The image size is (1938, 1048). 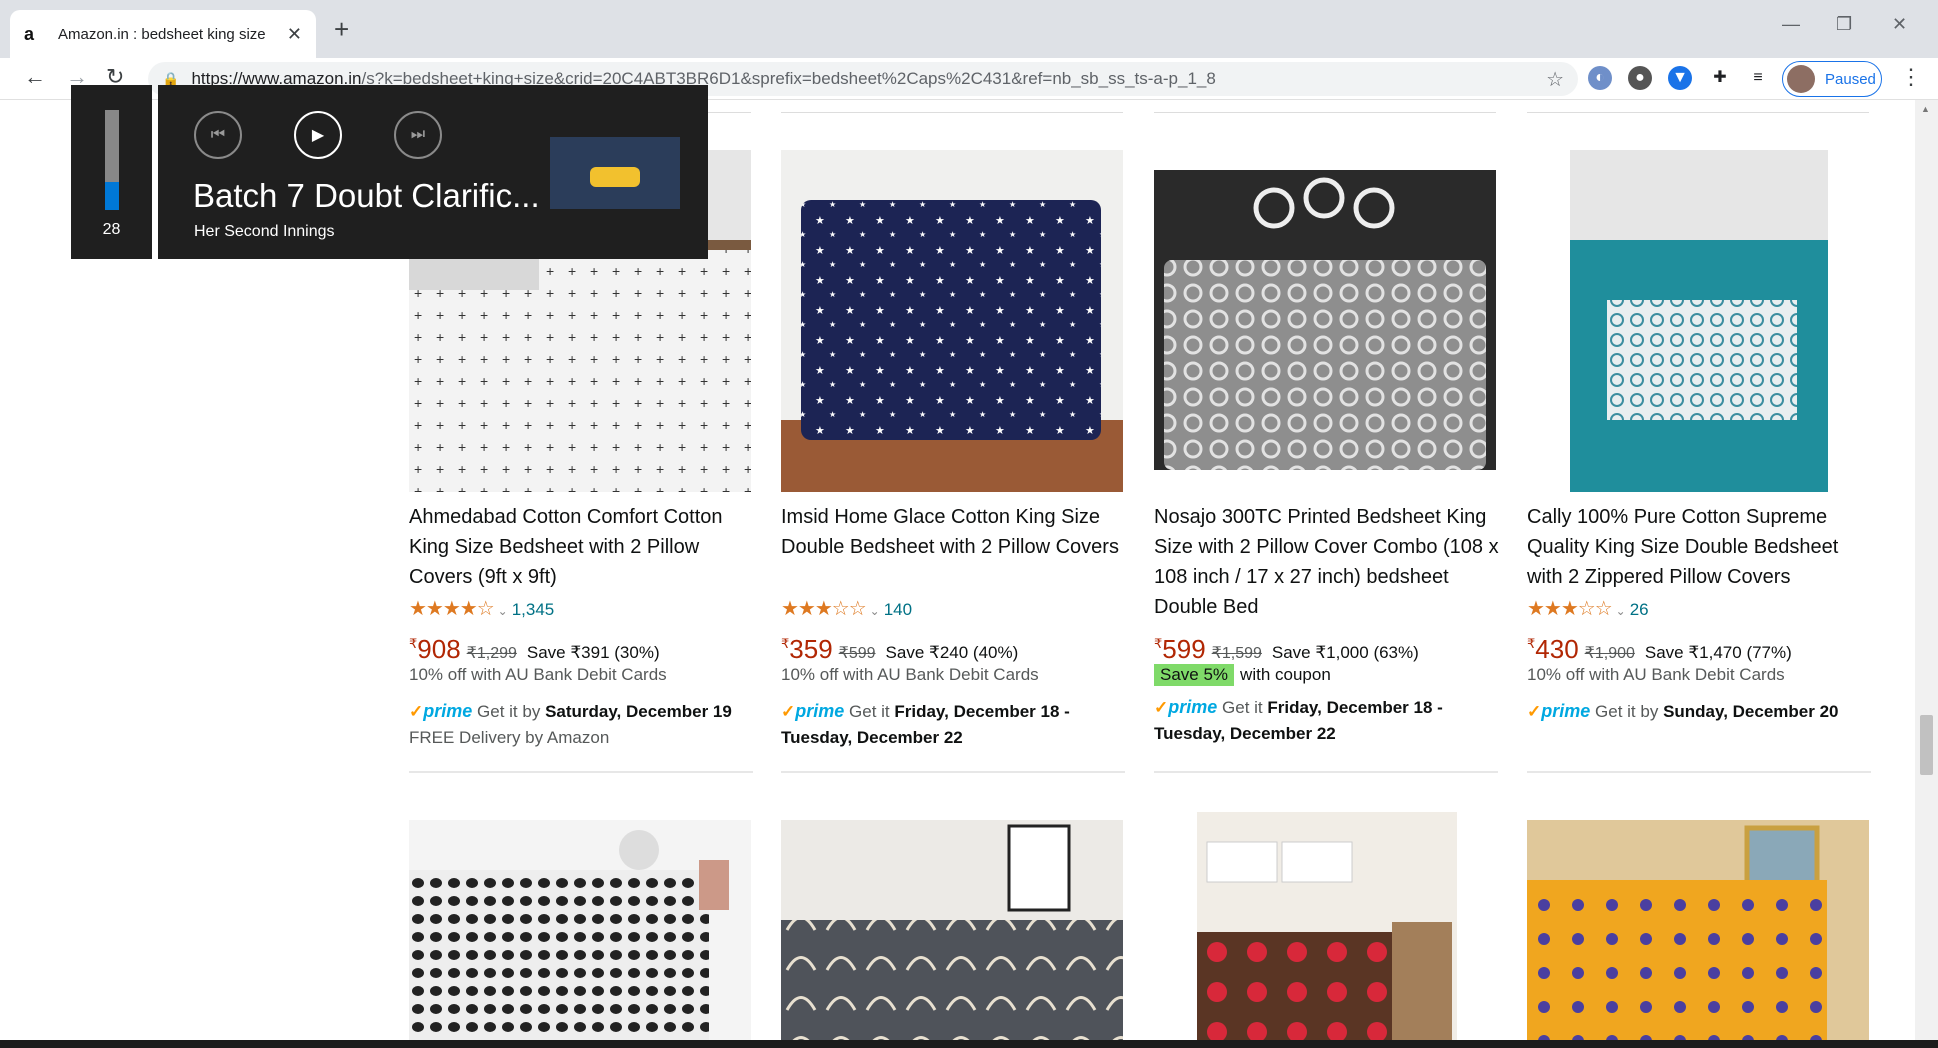 What do you see at coordinates (1926, 570) in the screenshot?
I see `page-scrollbar: ▲` at bounding box center [1926, 570].